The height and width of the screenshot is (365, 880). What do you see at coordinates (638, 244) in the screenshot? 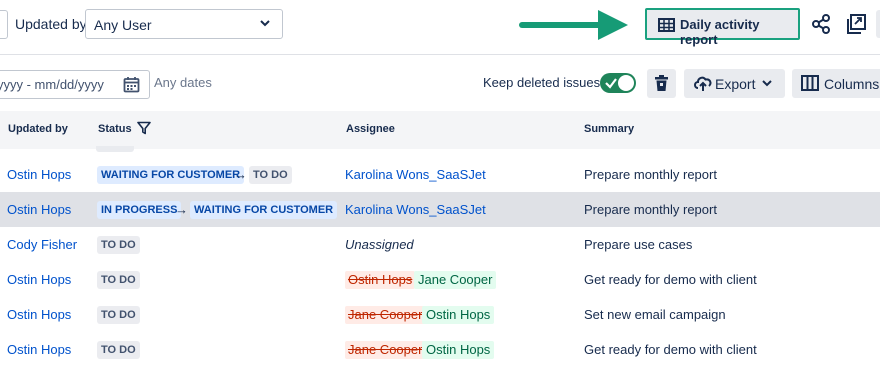
I see `summary-text: Prepare use cases` at bounding box center [638, 244].